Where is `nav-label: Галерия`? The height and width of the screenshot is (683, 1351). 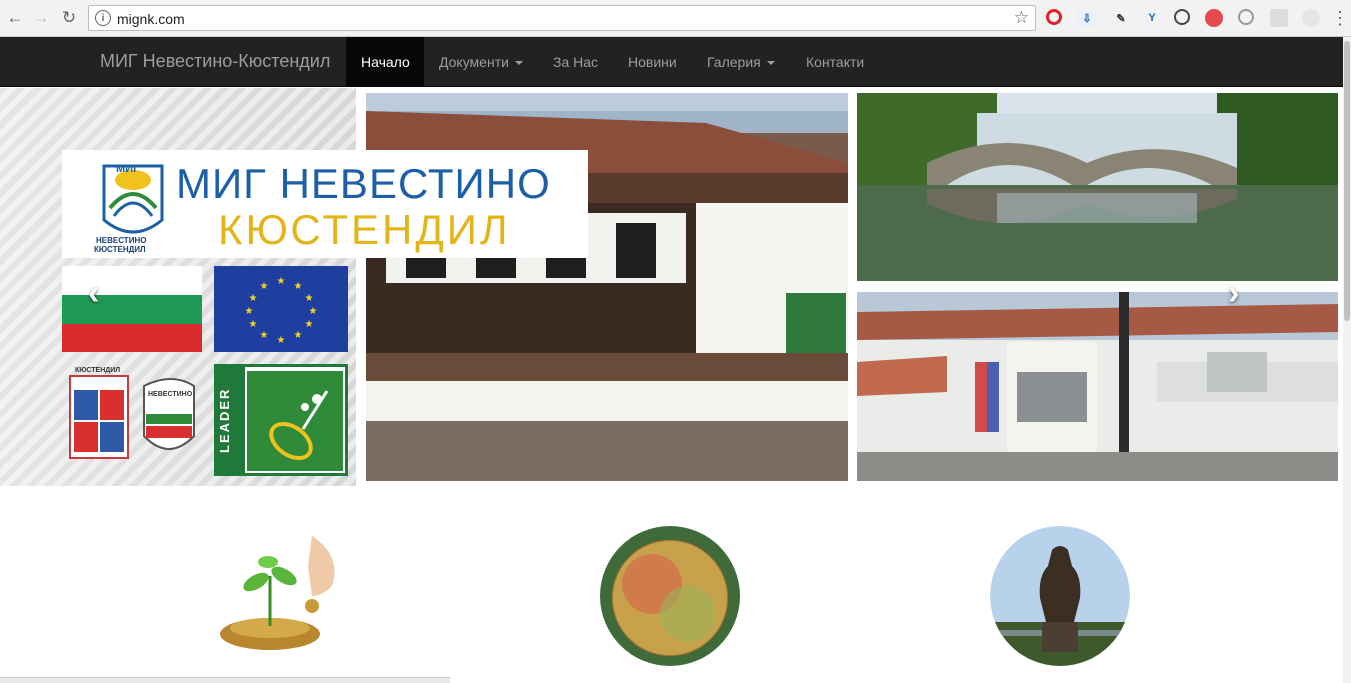 nav-label: Галерия is located at coordinates (734, 62).